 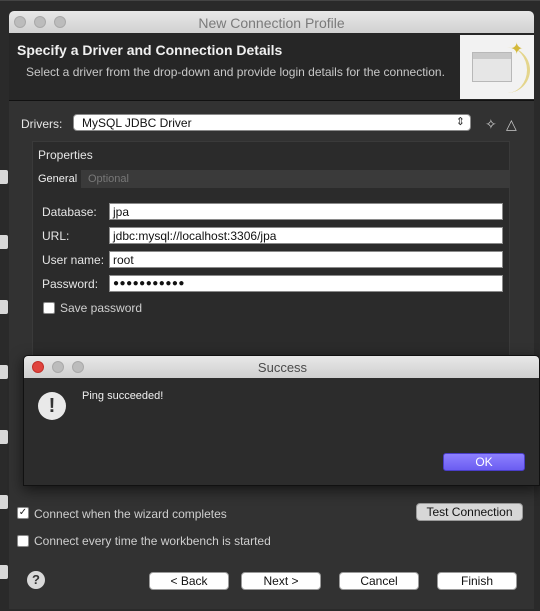 I want to click on save-password-checkbox, so click(x=49, y=308).